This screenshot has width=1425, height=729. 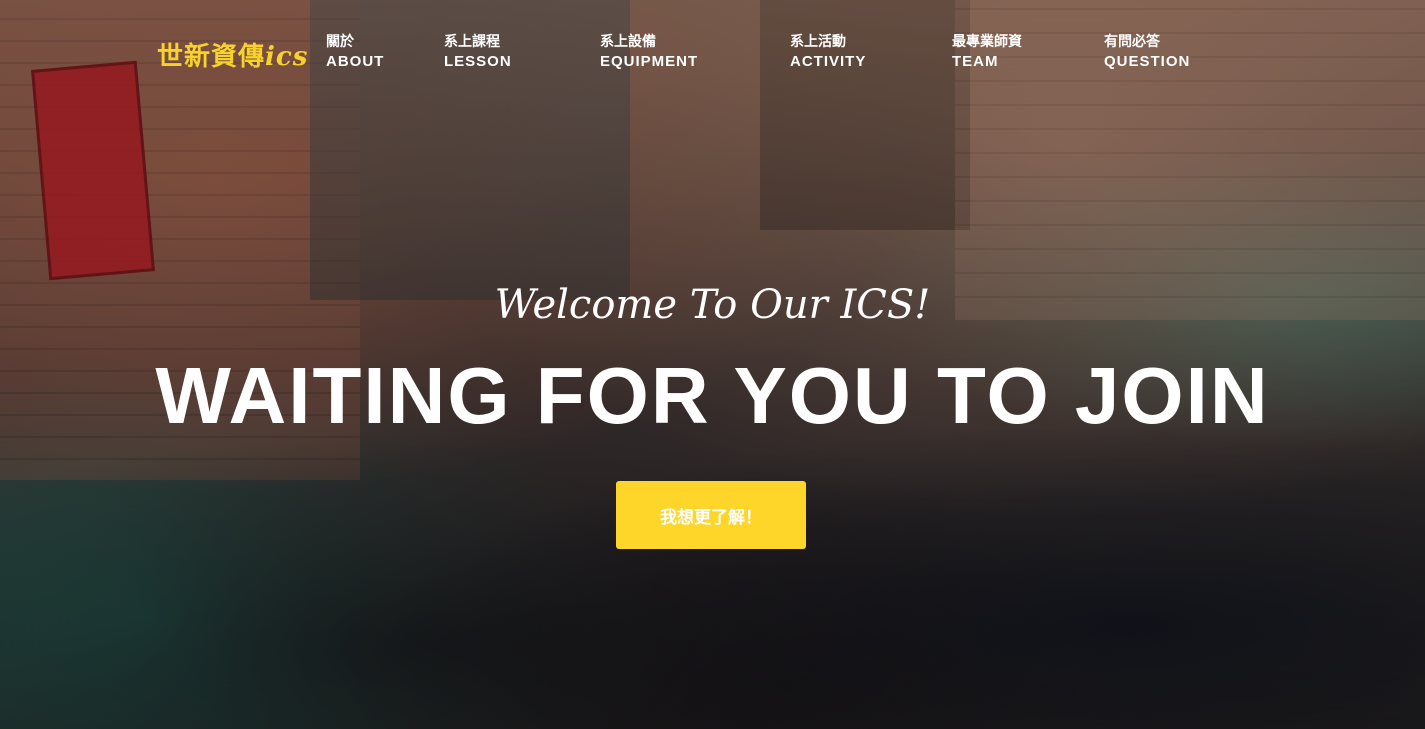 I want to click on nav-item-en-label: ABOUT, so click(x=355, y=61).